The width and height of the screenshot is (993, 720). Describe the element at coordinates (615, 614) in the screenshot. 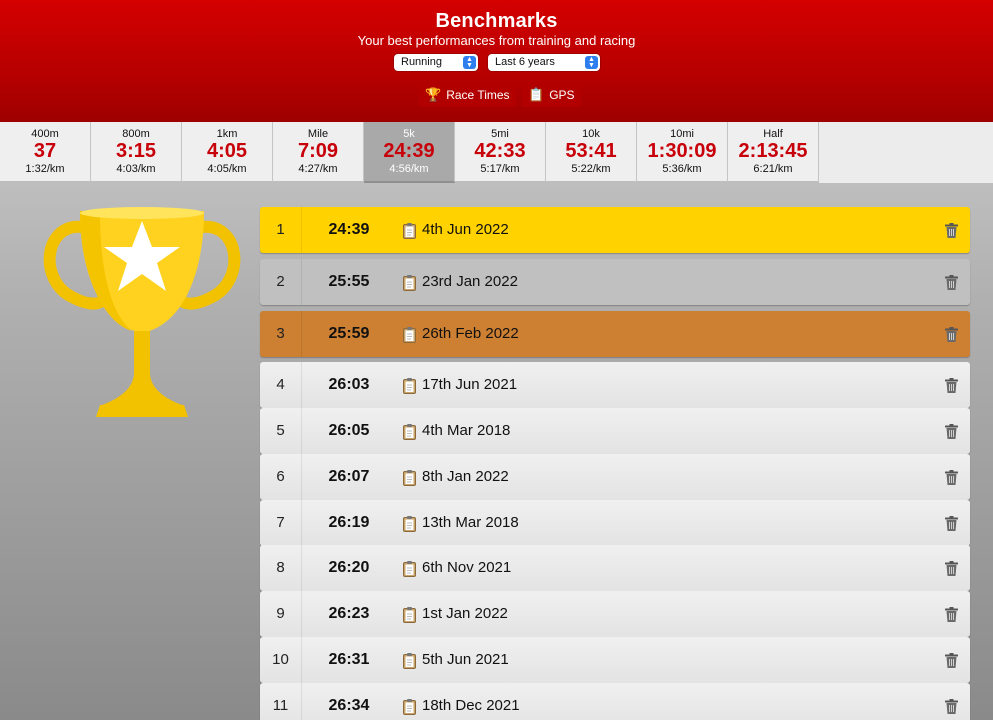

I see `result-row: 9 26:23 1st Jan 2022` at that location.